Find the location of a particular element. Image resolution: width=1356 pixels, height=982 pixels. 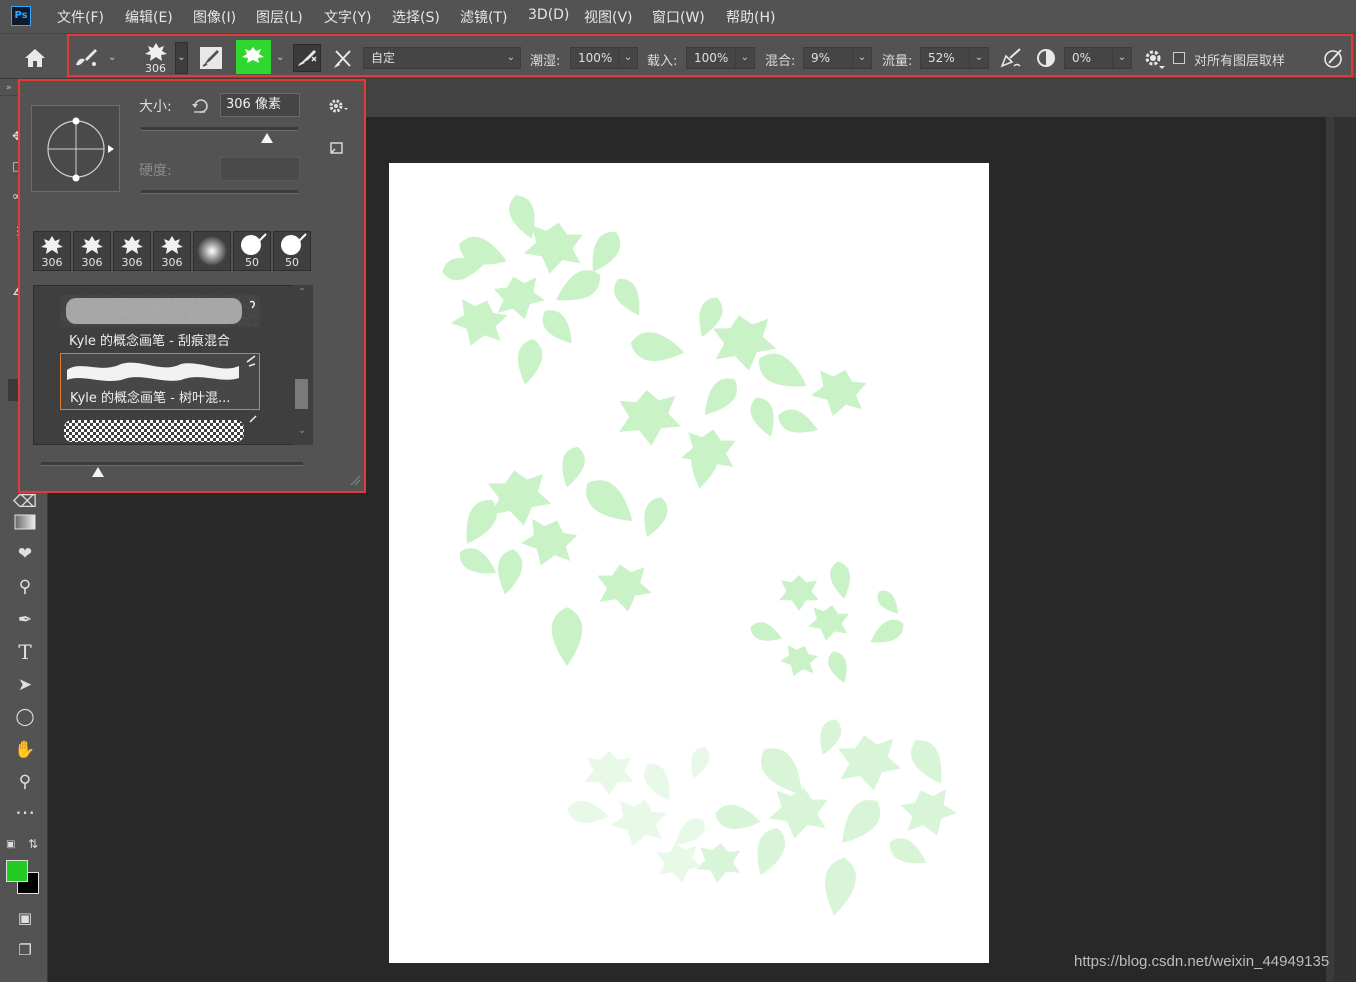

hardness-input is located at coordinates (260, 169).